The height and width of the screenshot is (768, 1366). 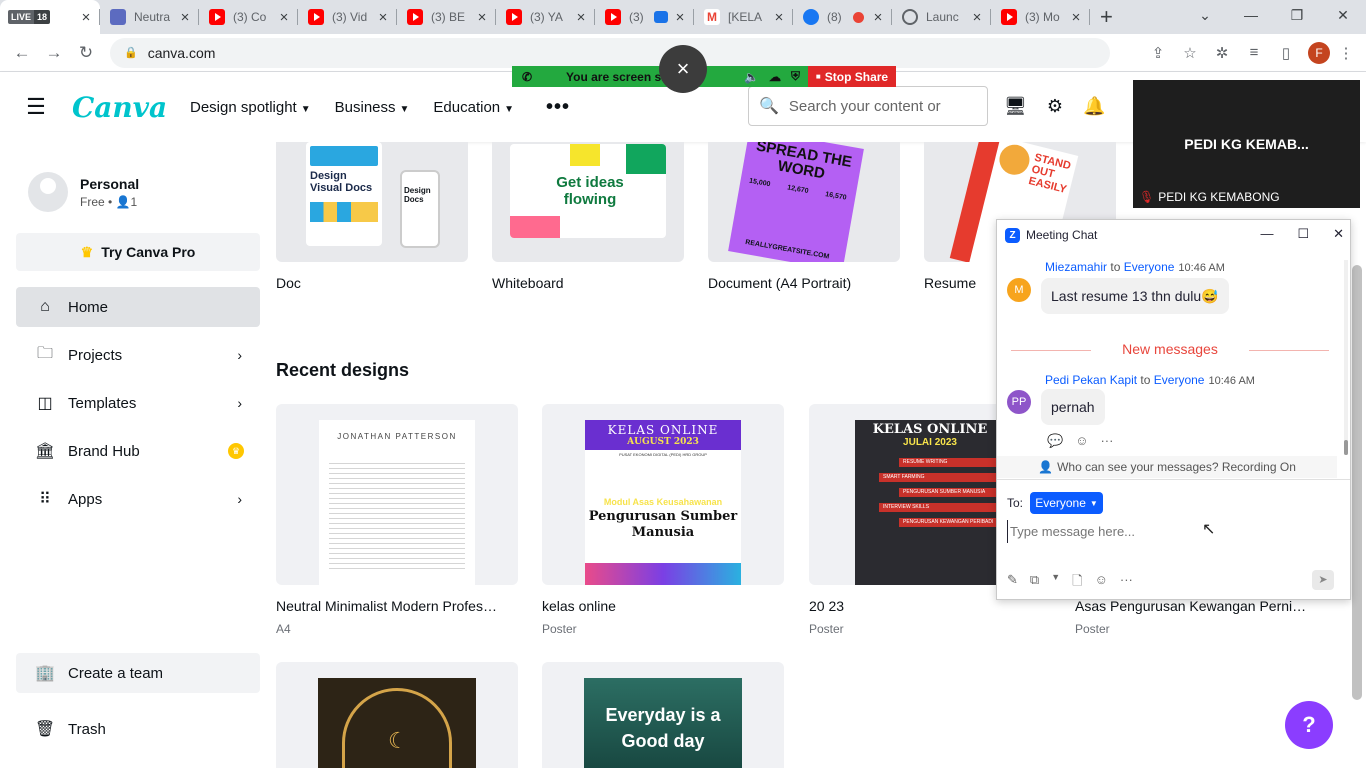 I want to click on sidebar-item-projects: 🗀 Projects ›, so click(x=138, y=355).